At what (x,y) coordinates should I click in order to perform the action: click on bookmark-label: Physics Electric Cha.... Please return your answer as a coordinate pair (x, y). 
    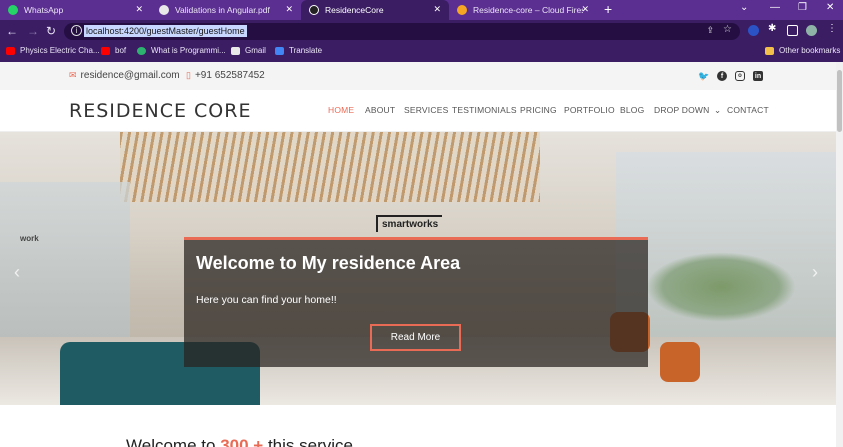
    Looking at the image, I should click on (60, 50).